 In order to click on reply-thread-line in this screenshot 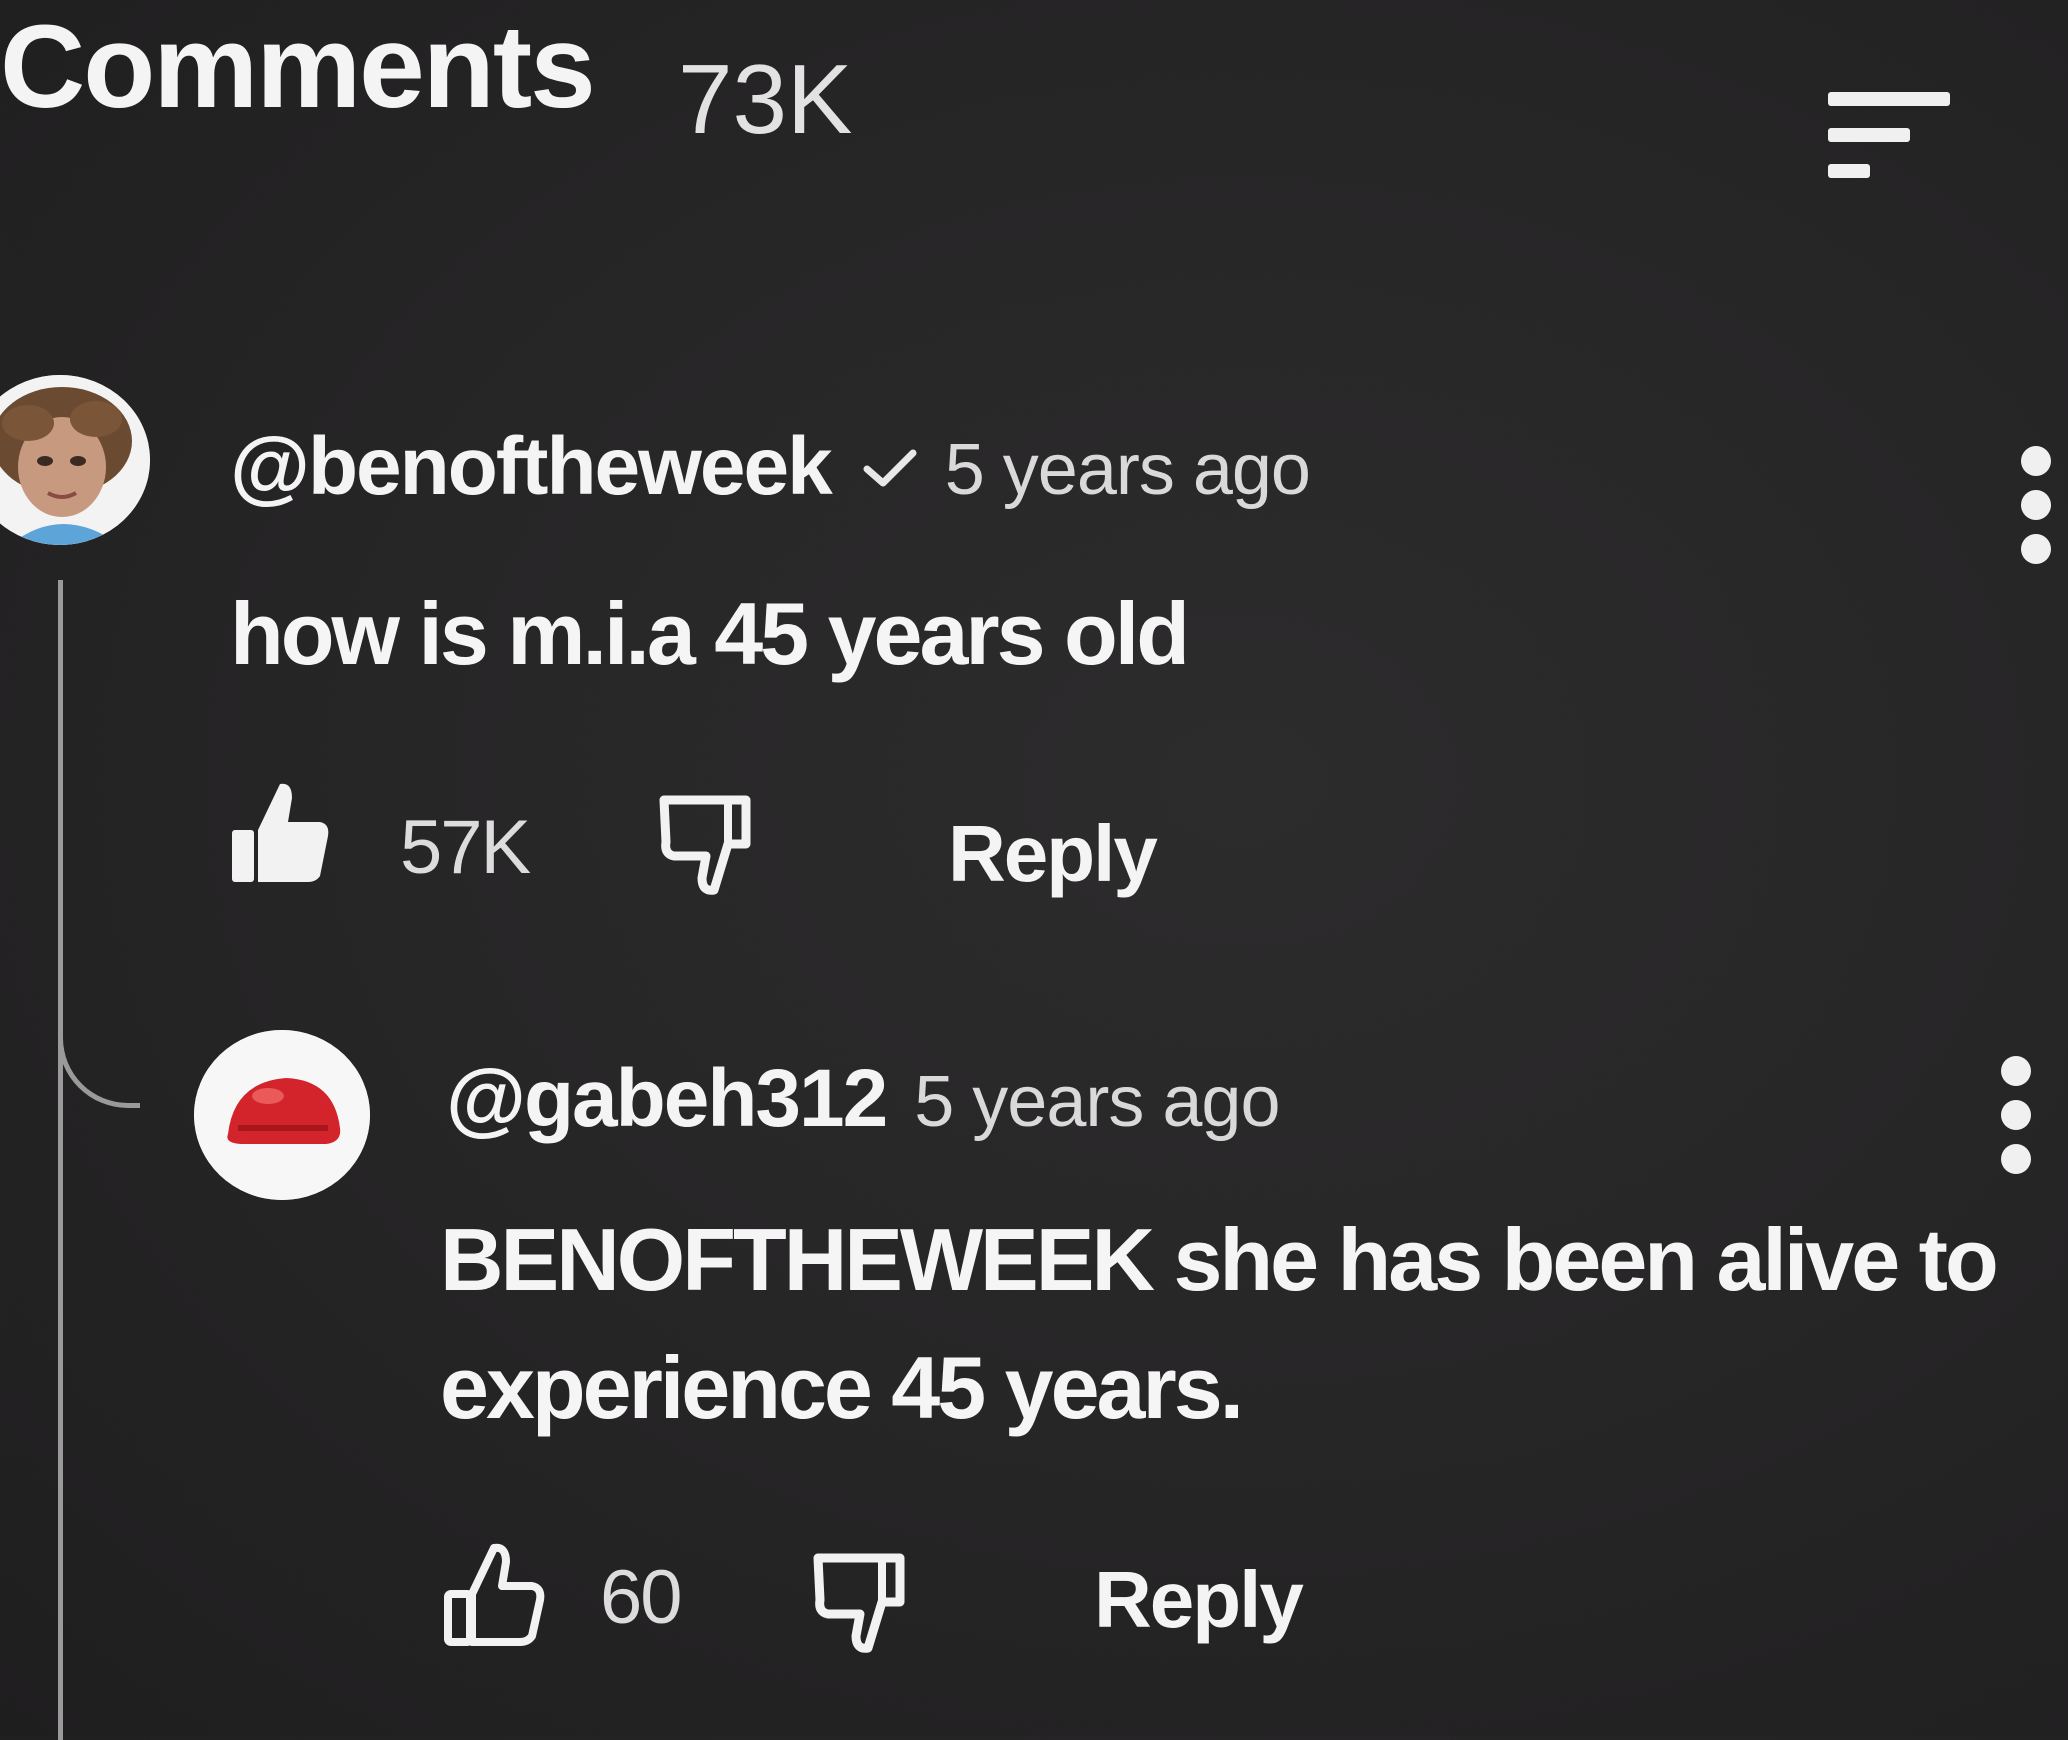, I will do `click(60, 1160)`.